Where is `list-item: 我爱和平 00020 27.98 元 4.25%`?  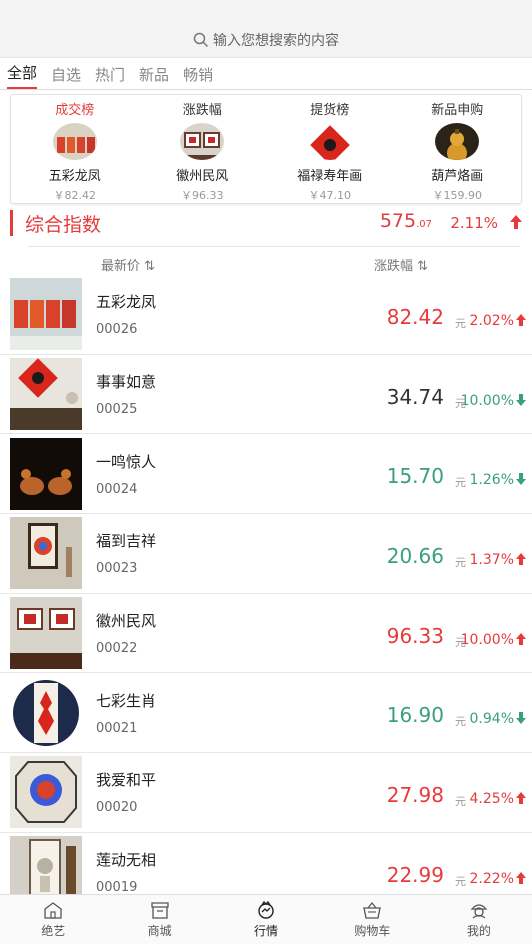
list-item: 我爱和平 00020 27.98 元 4.25% is located at coordinates (266, 793).